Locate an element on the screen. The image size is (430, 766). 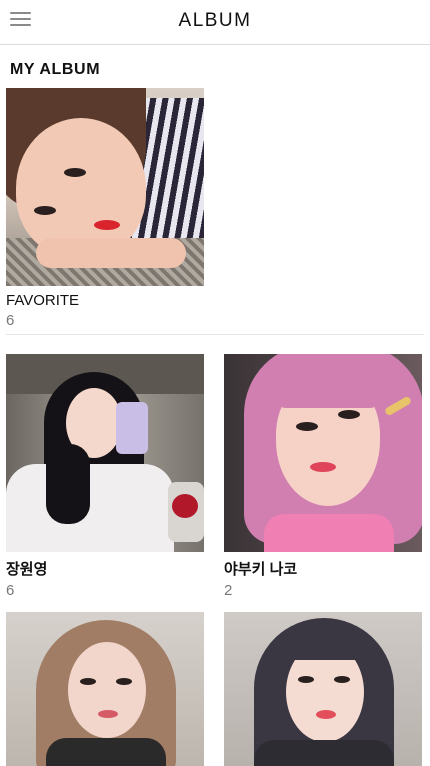
album-name: 야부키 나코 is located at coordinates (261, 569).